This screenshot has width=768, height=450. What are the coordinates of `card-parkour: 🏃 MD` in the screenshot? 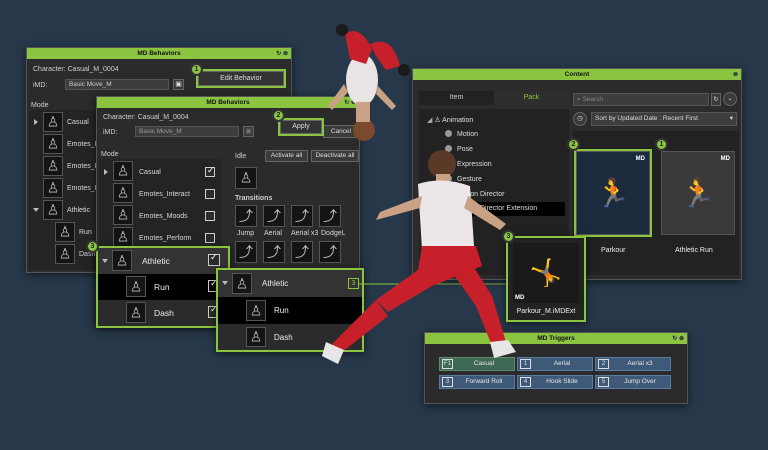 It's located at (613, 193).